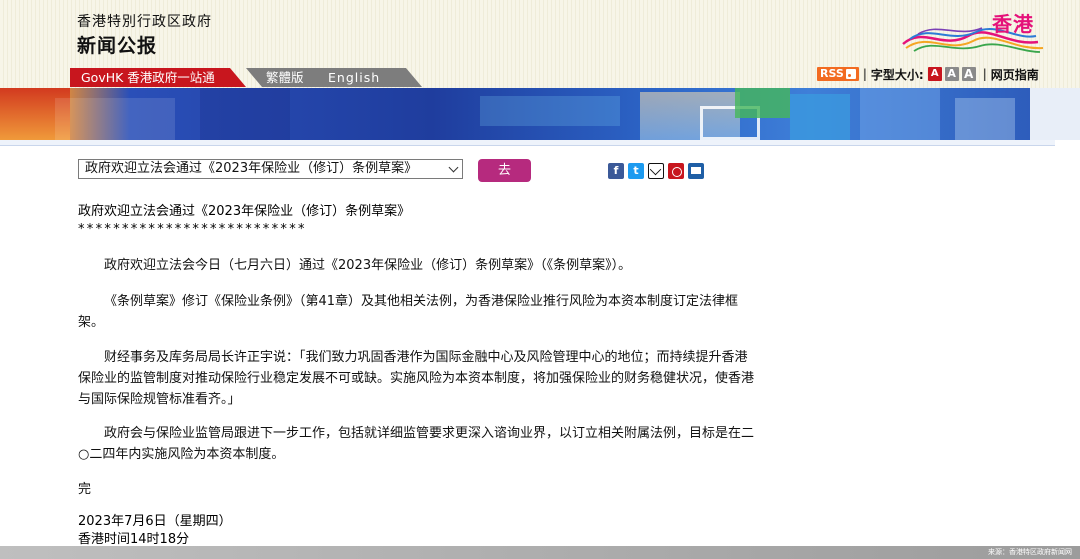 The height and width of the screenshot is (559, 1080). Describe the element at coordinates (504, 170) in the screenshot. I see `go-button: 去` at that location.